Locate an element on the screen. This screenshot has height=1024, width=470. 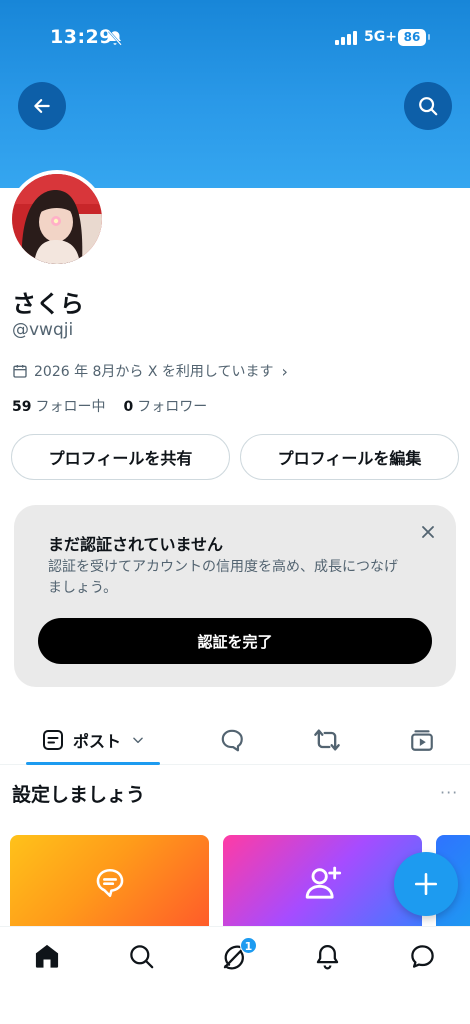
chevron-right-icon: › is located at coordinates (284, 371).